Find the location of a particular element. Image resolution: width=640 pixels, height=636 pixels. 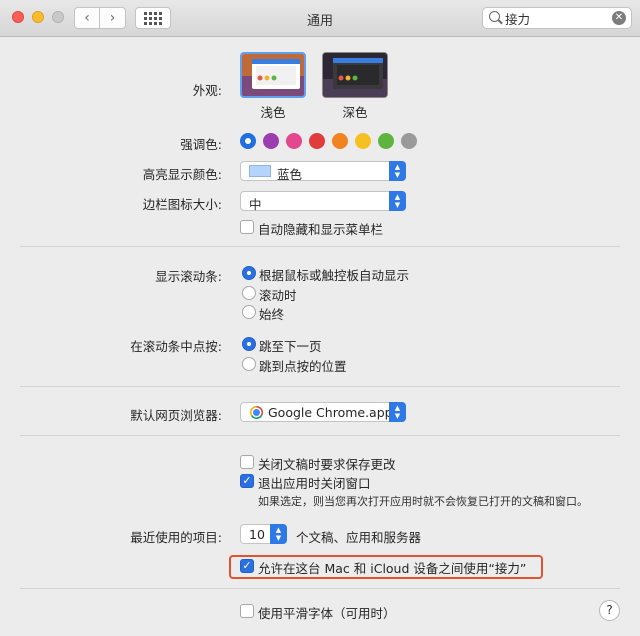

handoff-checkbox: ✓ is located at coordinates (247, 566).